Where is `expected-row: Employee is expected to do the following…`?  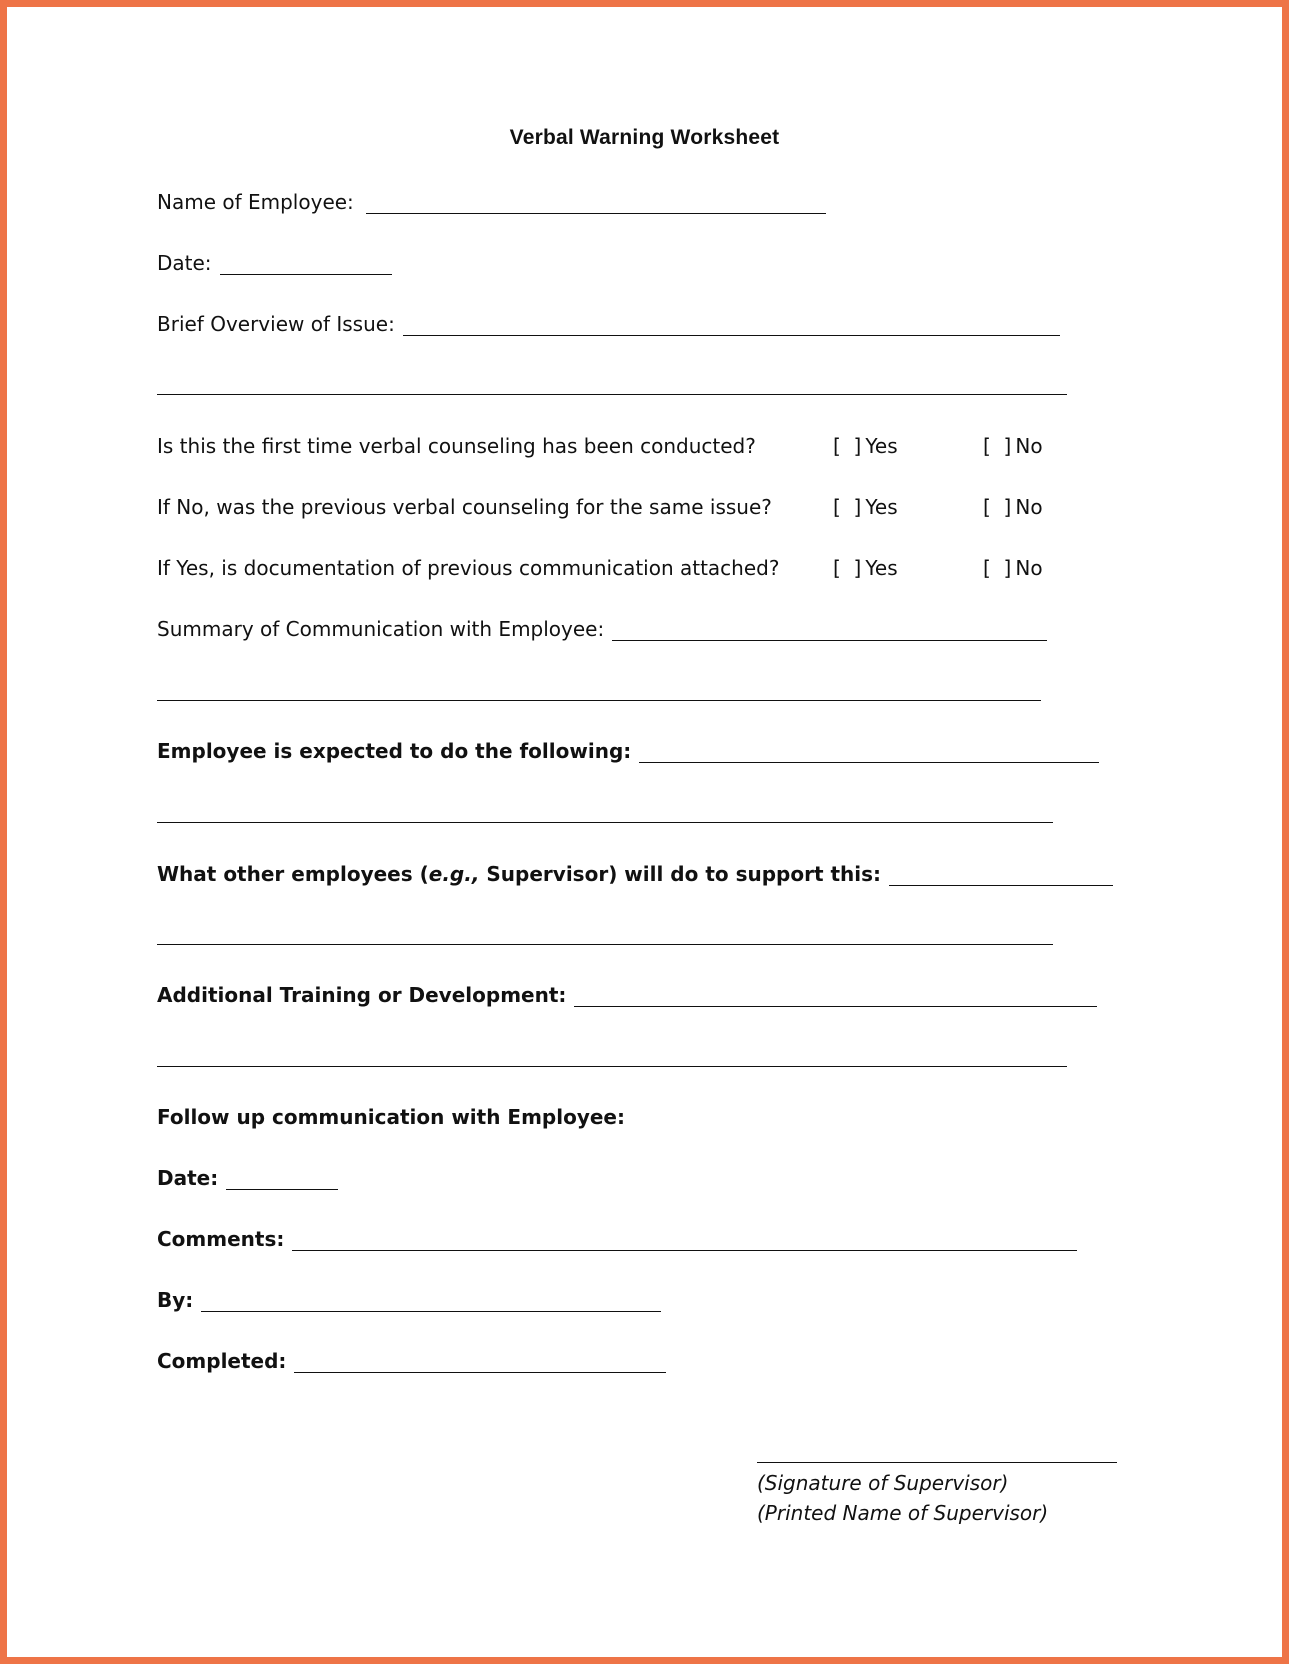
expected-row: Employee is expected to do the following… is located at coordinates (628, 751).